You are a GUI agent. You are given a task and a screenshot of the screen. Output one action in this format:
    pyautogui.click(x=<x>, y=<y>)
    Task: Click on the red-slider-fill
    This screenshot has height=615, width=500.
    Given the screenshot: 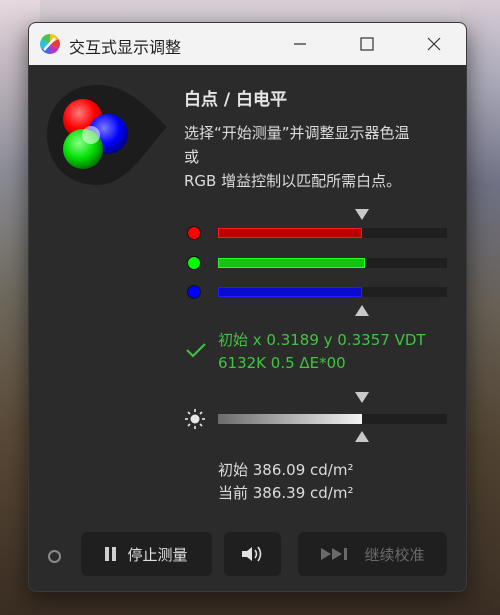 What is the action you would take?
    pyautogui.click(x=290, y=233)
    